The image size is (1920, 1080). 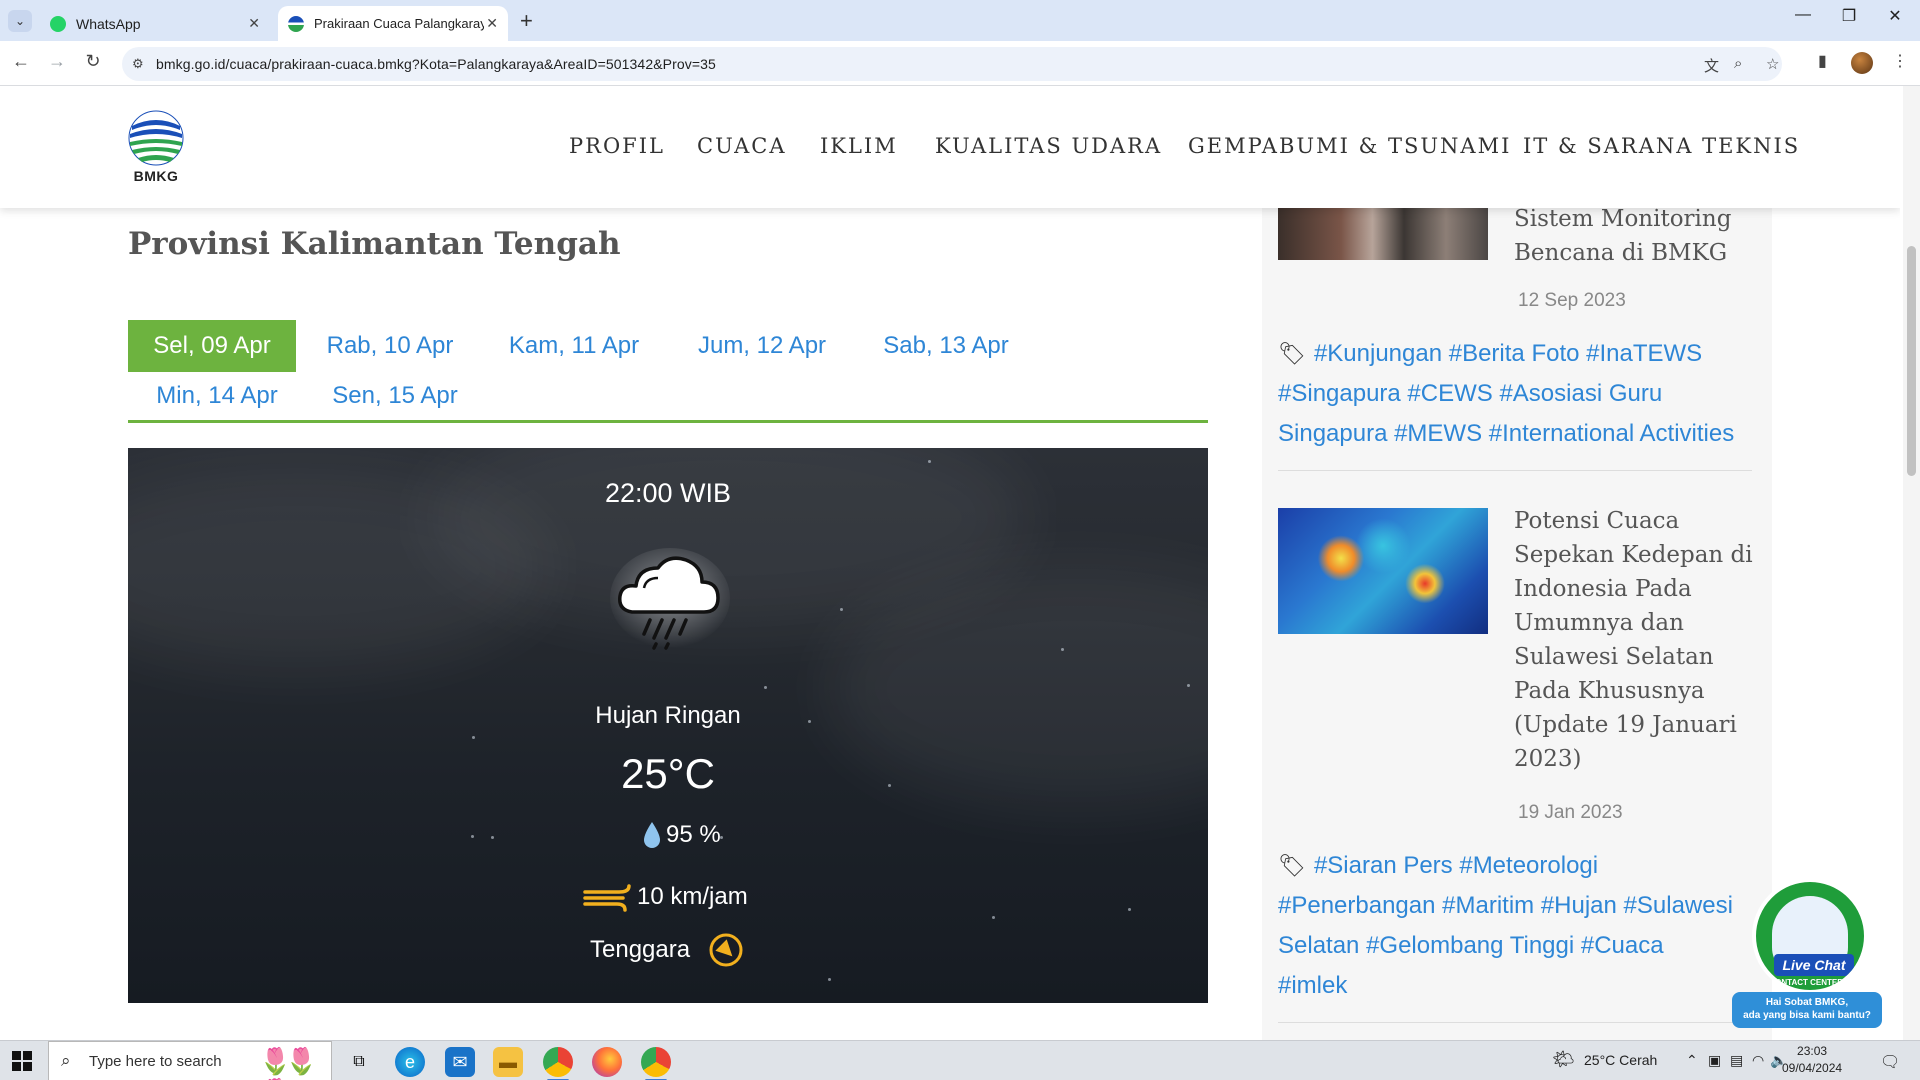 I want to click on greeting-line: Hai Sobat BMKG,, so click(x=1807, y=1002).